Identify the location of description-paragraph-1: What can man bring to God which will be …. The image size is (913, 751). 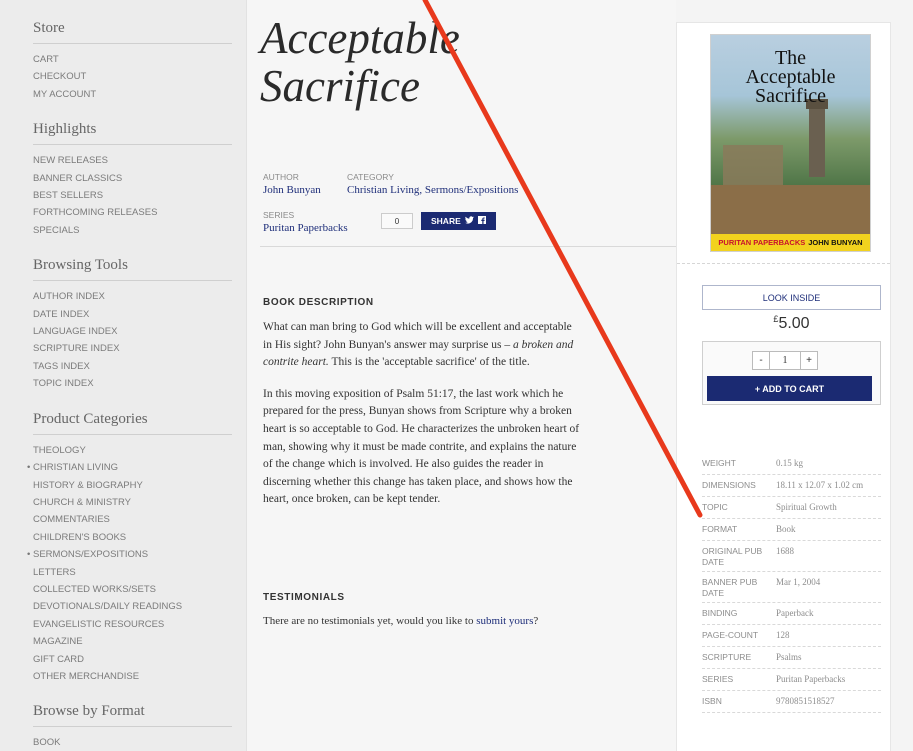
(418, 345).